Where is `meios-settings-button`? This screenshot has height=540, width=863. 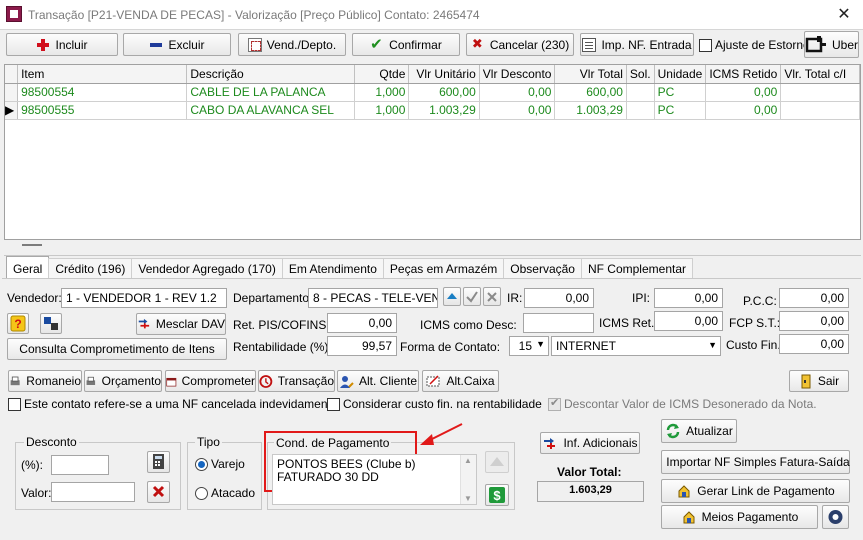
meios-settings-button is located at coordinates (835, 517).